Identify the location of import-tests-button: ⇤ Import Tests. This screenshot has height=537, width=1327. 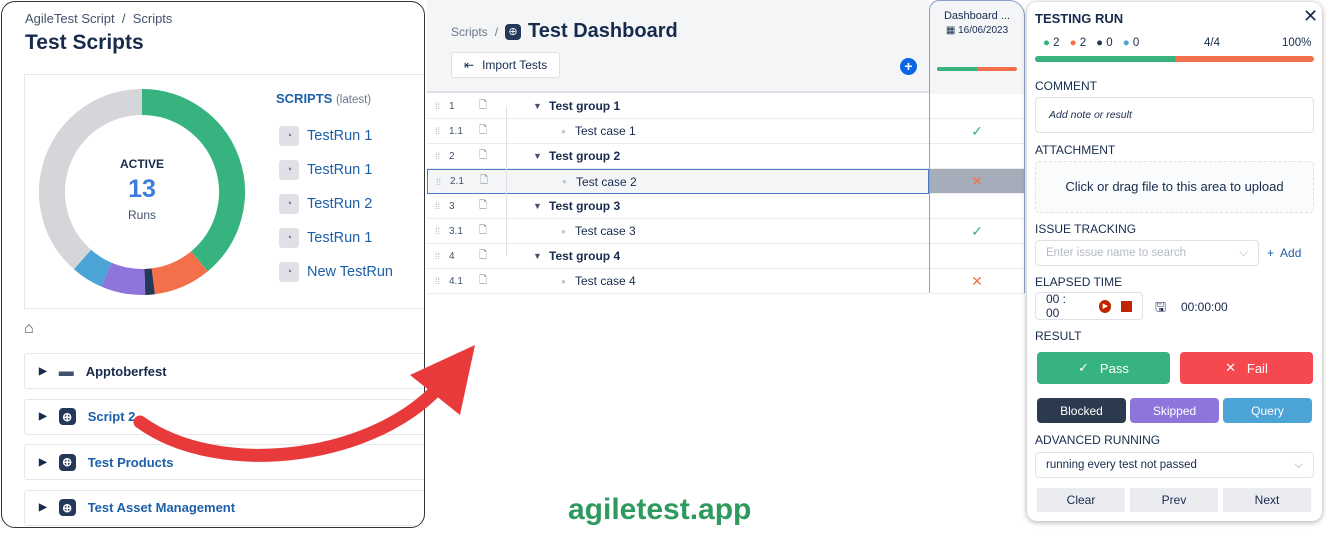
(506, 65).